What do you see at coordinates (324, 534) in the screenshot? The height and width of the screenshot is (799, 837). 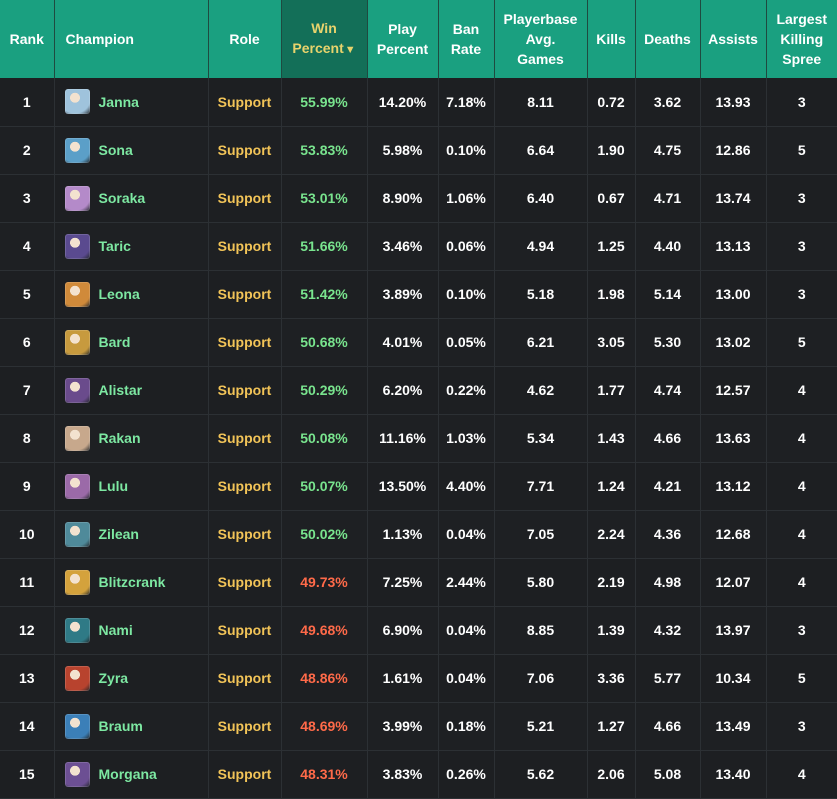 I see `win-percent-cell: 50.02%` at bounding box center [324, 534].